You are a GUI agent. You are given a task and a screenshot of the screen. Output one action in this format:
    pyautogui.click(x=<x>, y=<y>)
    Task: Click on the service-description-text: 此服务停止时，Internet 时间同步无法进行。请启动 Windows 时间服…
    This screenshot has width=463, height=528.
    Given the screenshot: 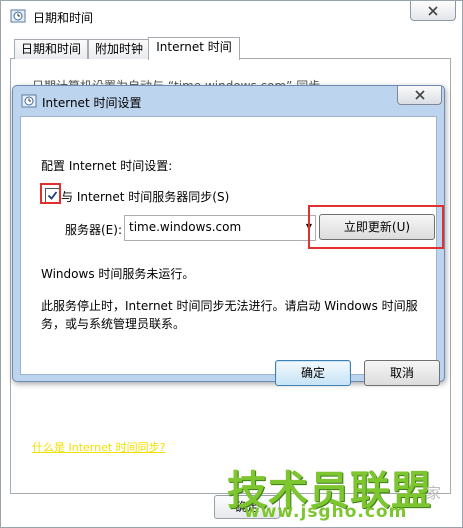 What is the action you would take?
    pyautogui.click(x=229, y=315)
    